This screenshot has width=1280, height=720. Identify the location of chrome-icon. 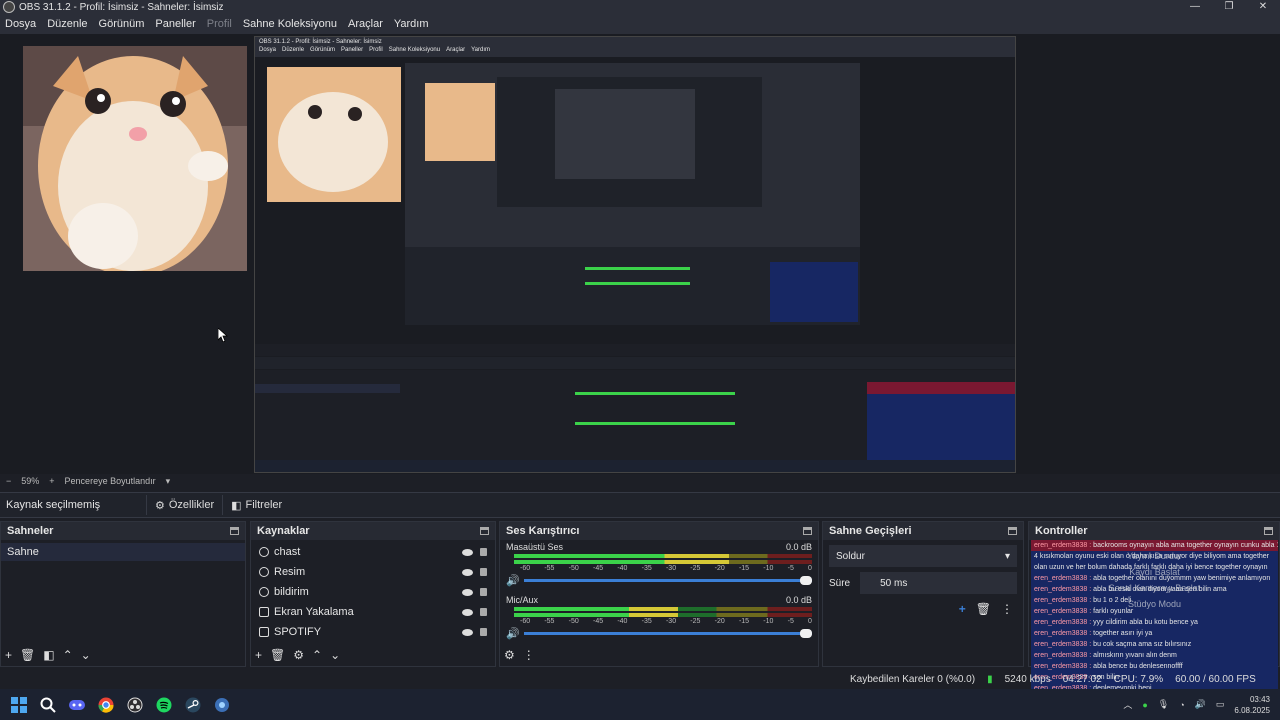
(106, 705).